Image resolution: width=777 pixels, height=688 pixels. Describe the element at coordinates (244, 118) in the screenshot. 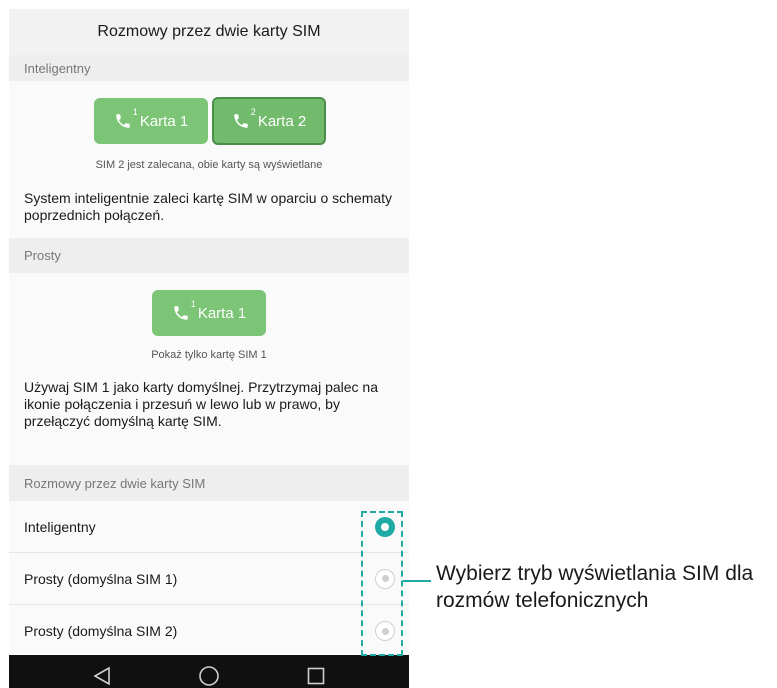

I see `phone-icon: 2` at that location.